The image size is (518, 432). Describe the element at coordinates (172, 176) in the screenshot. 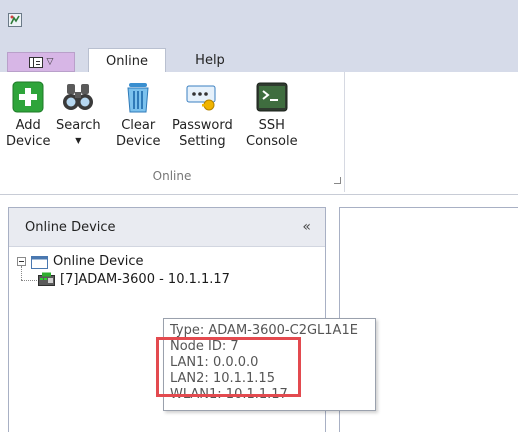

I see `ribbon-group-label: Online` at that location.